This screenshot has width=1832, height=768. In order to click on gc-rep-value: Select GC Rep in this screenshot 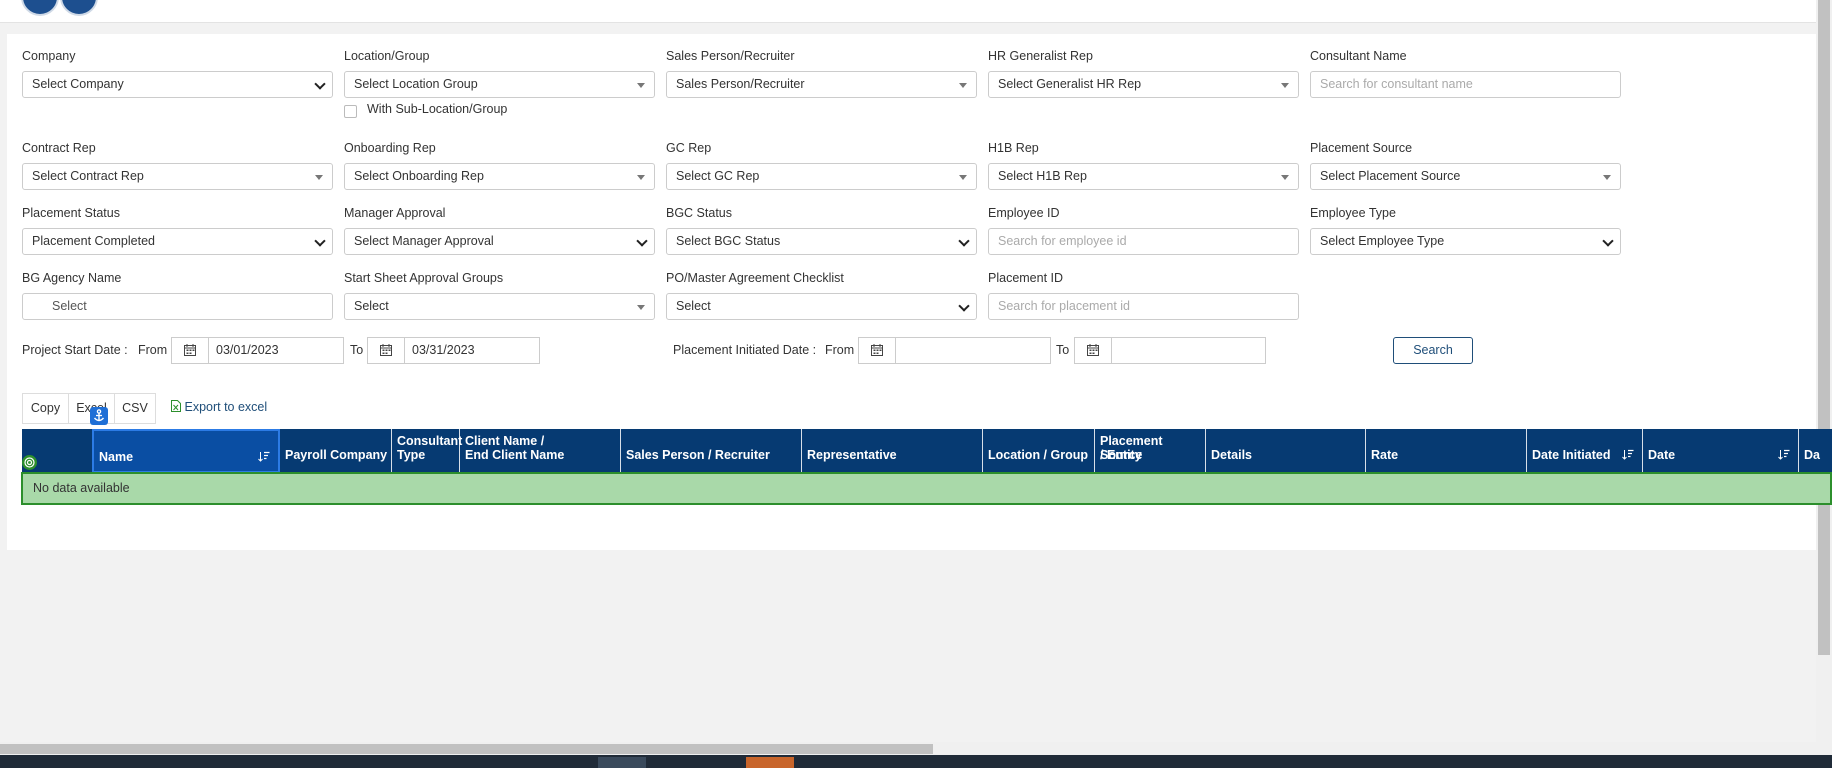, I will do `click(718, 176)`.